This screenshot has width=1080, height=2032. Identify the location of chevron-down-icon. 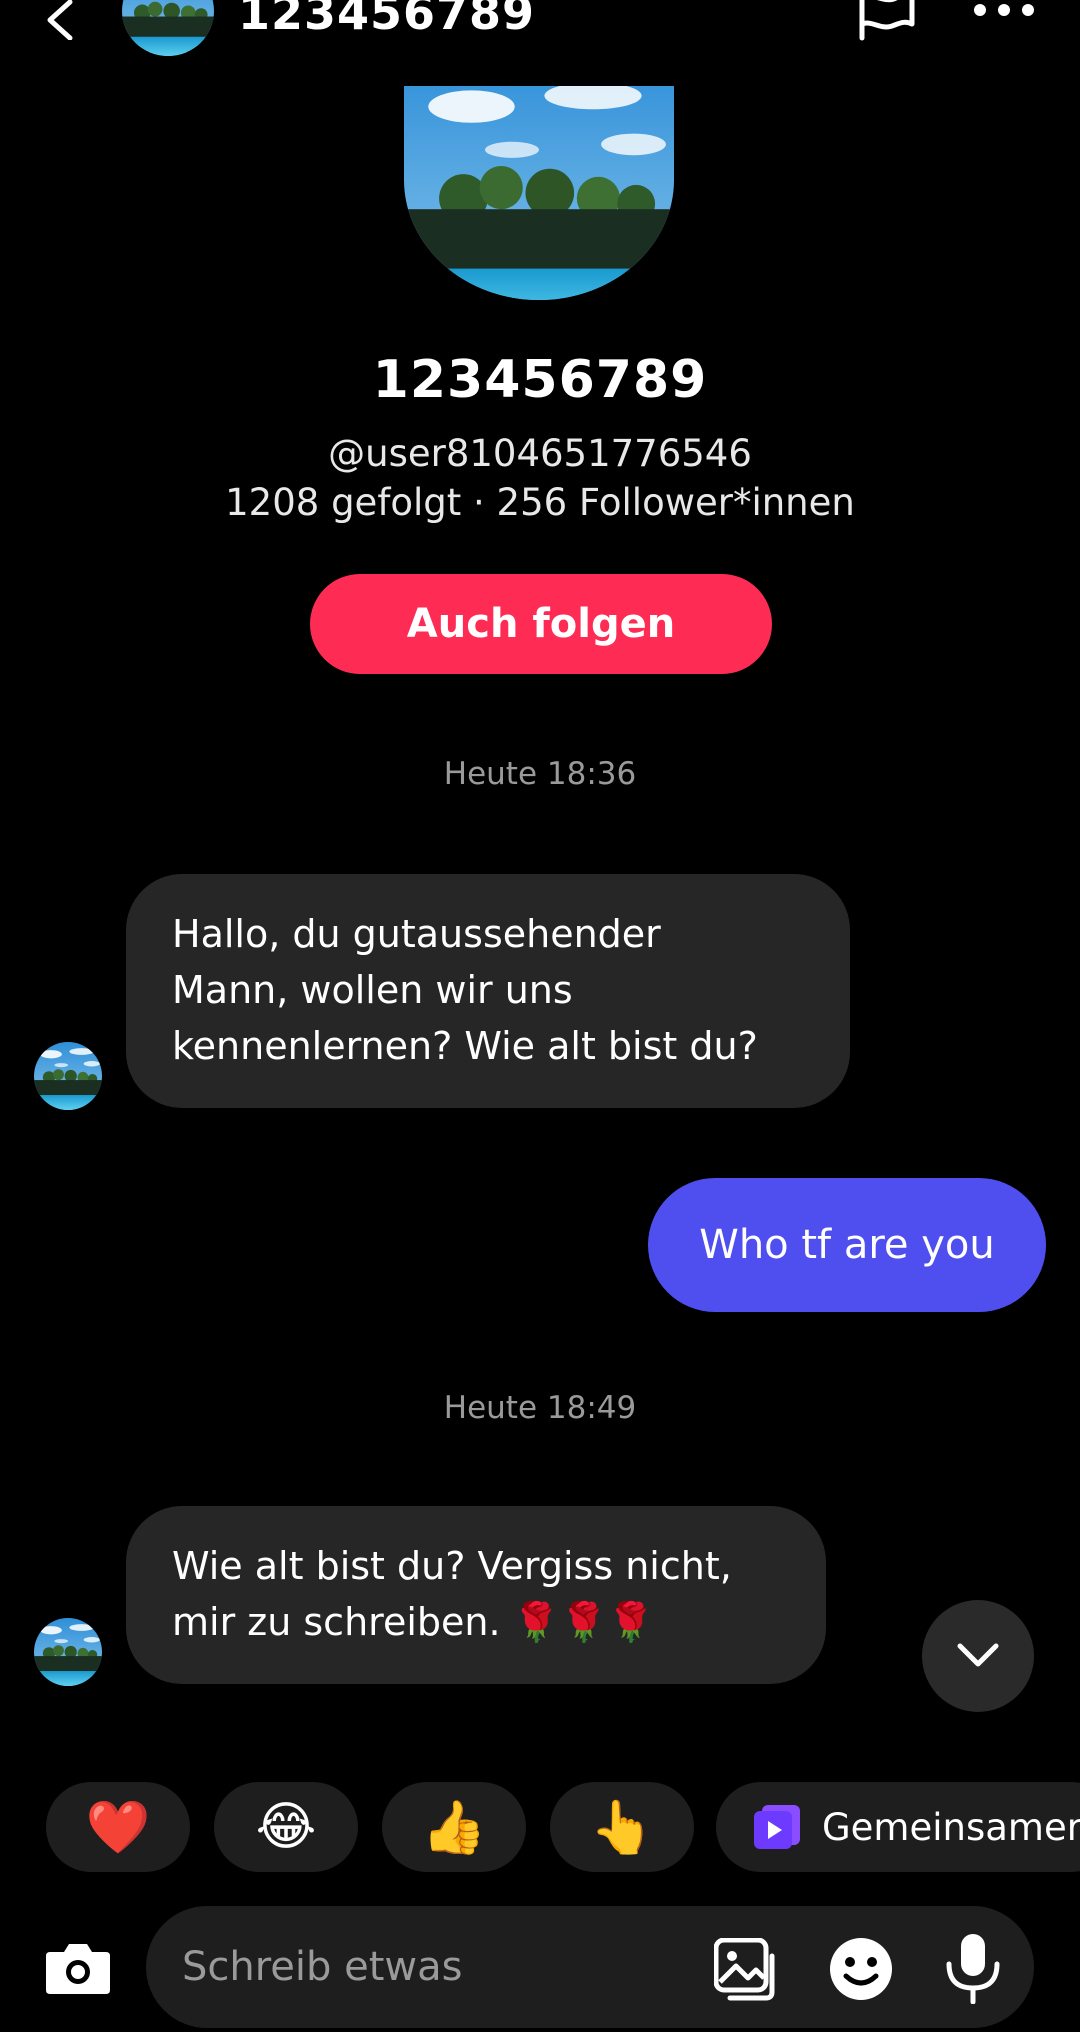
(978, 1655).